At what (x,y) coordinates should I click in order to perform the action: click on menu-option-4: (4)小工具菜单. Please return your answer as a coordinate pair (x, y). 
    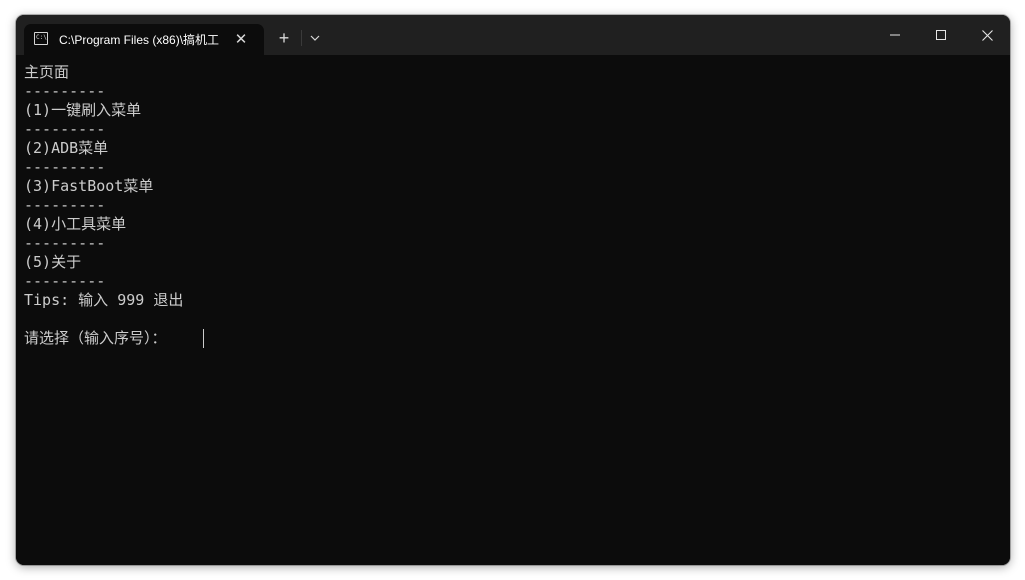
    Looking at the image, I should click on (75, 224).